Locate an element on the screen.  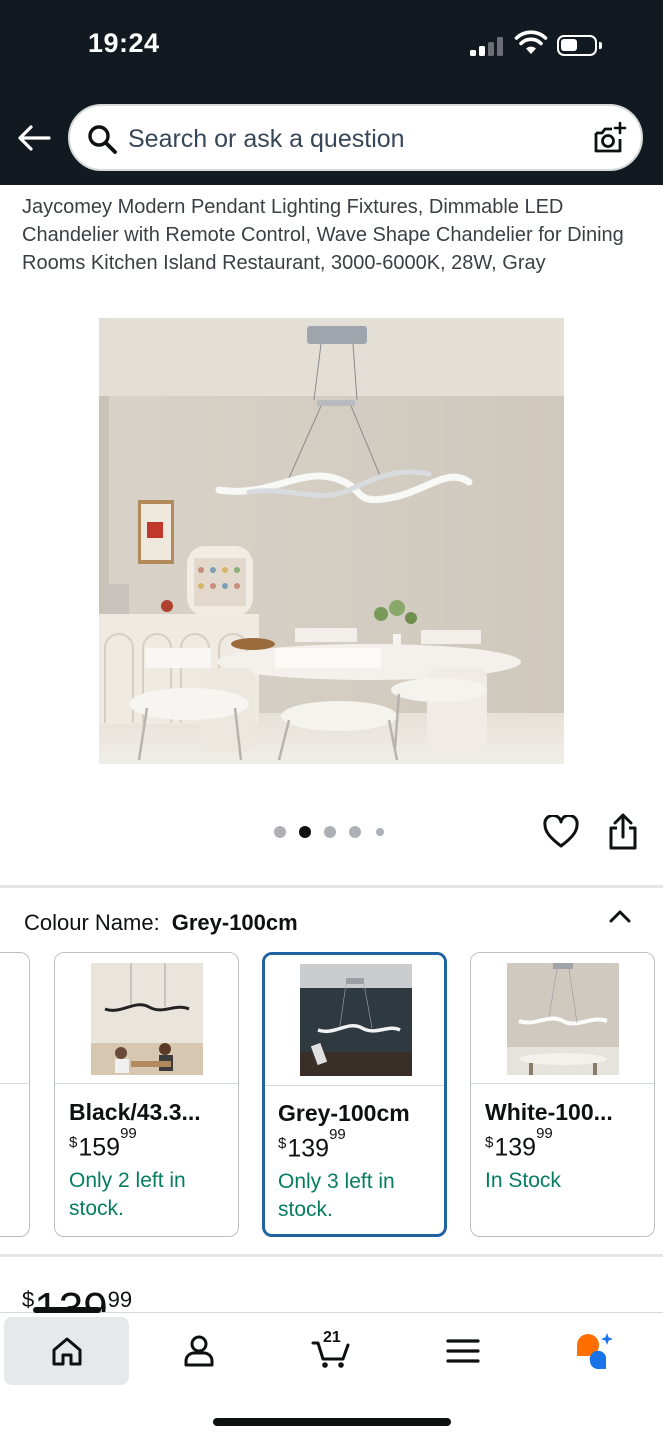
battery-icon is located at coordinates (579, 45).